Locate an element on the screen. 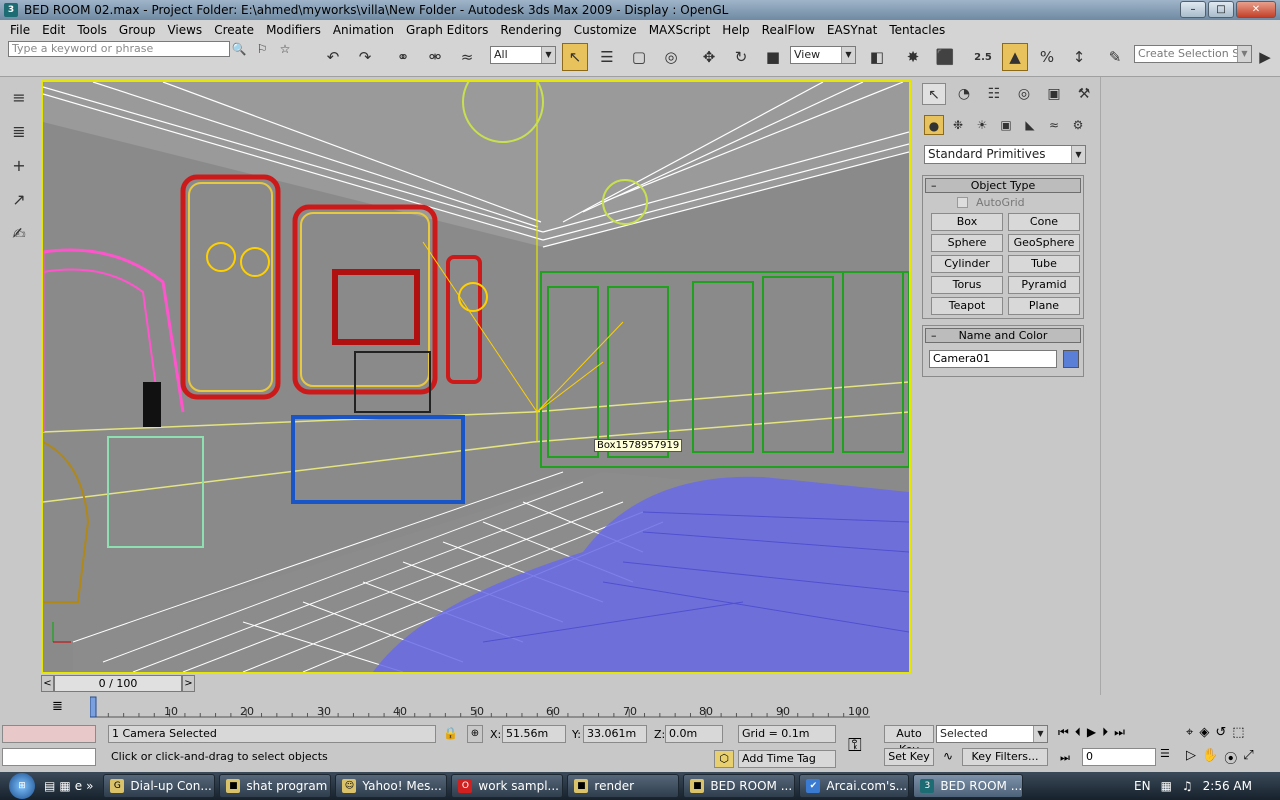 The height and width of the screenshot is (800, 1280). name-color-header: – Name and Color is located at coordinates (1003, 335).